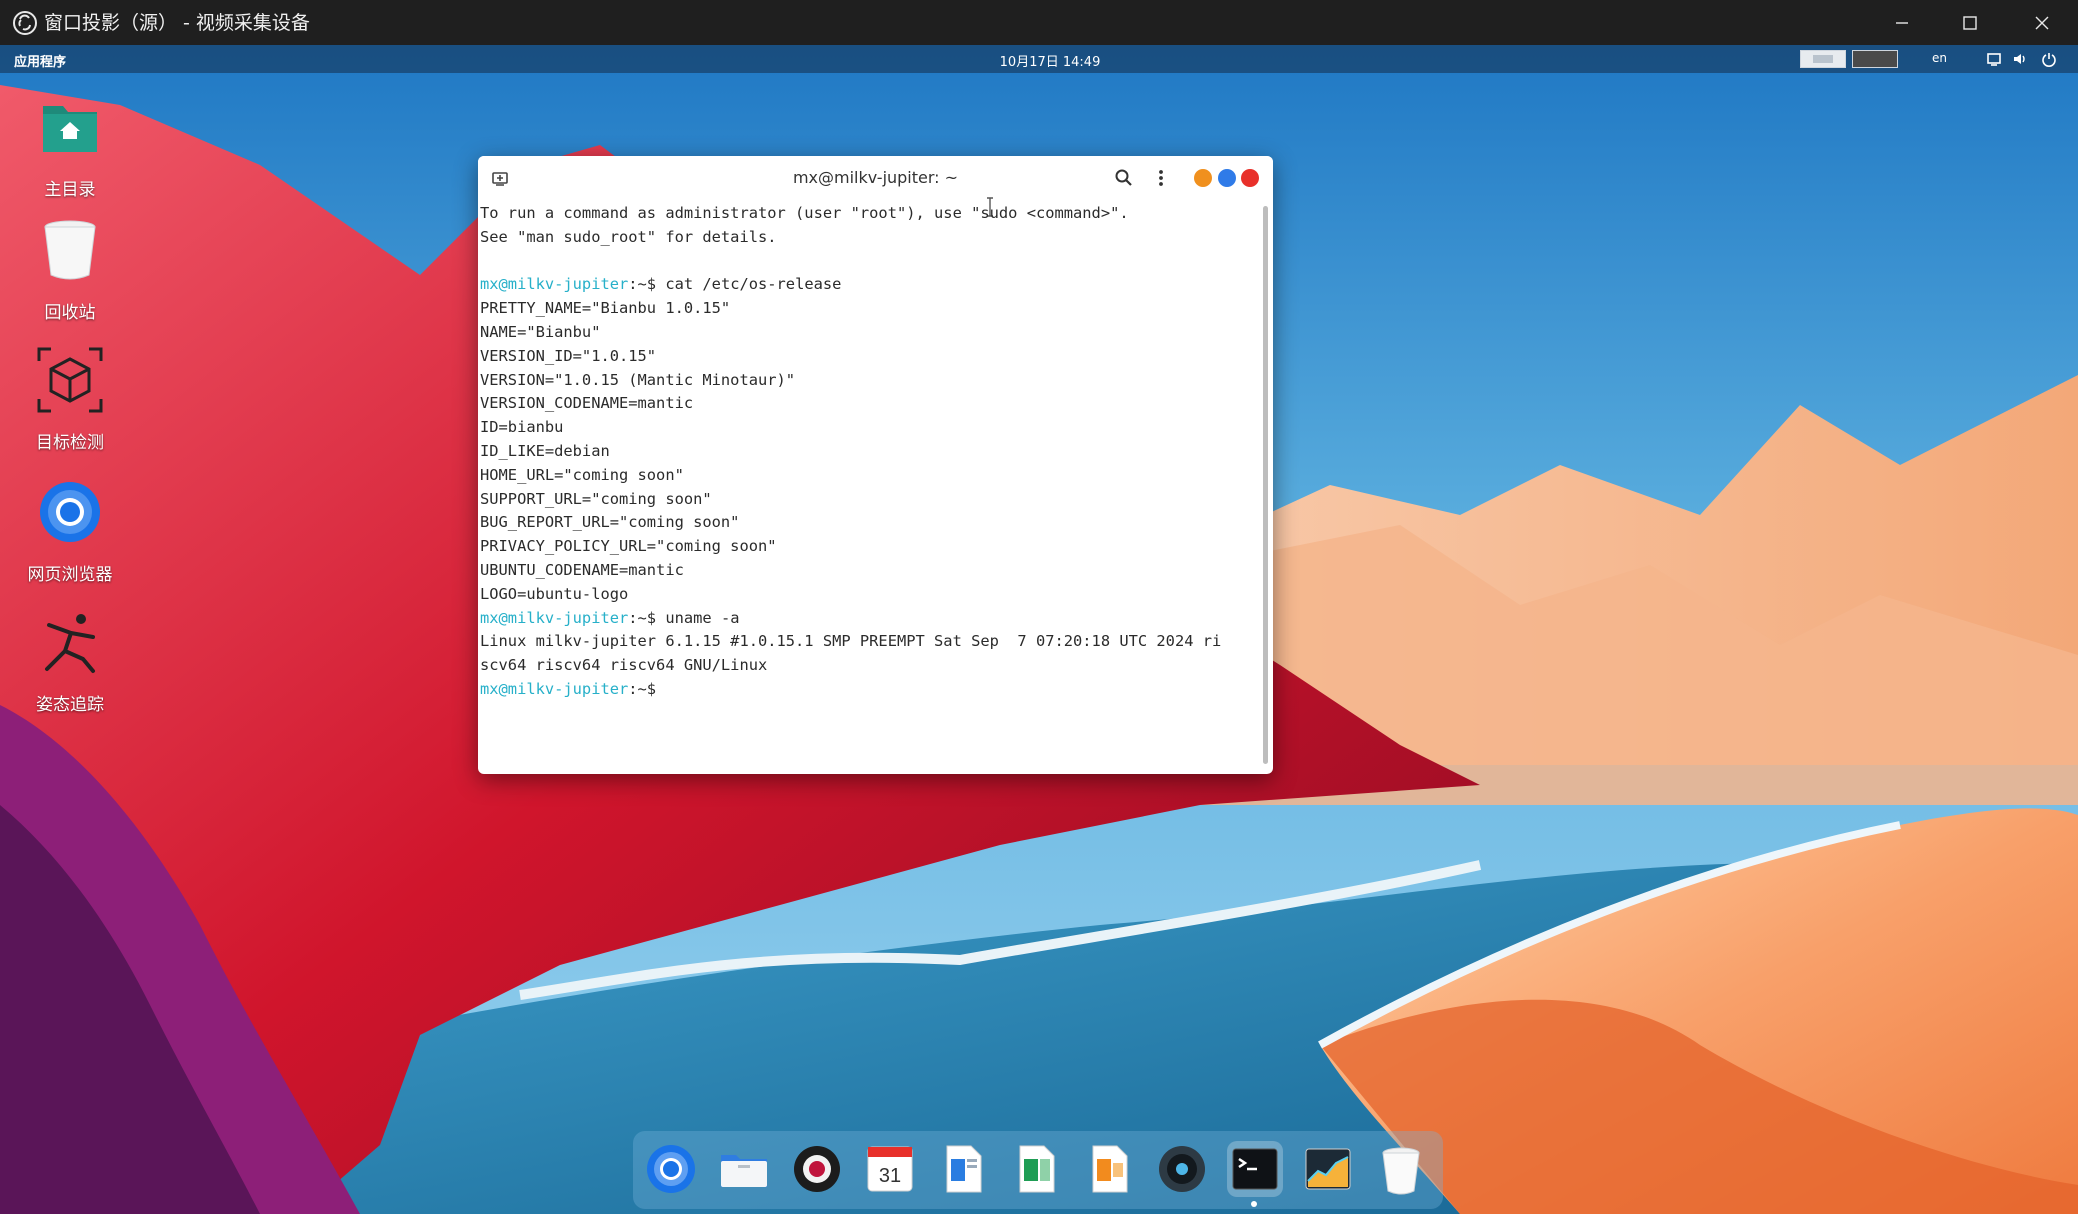 The height and width of the screenshot is (1214, 2078). I want to click on terminal-text: UBUNTU_CODENAME=mantic, so click(582, 569).